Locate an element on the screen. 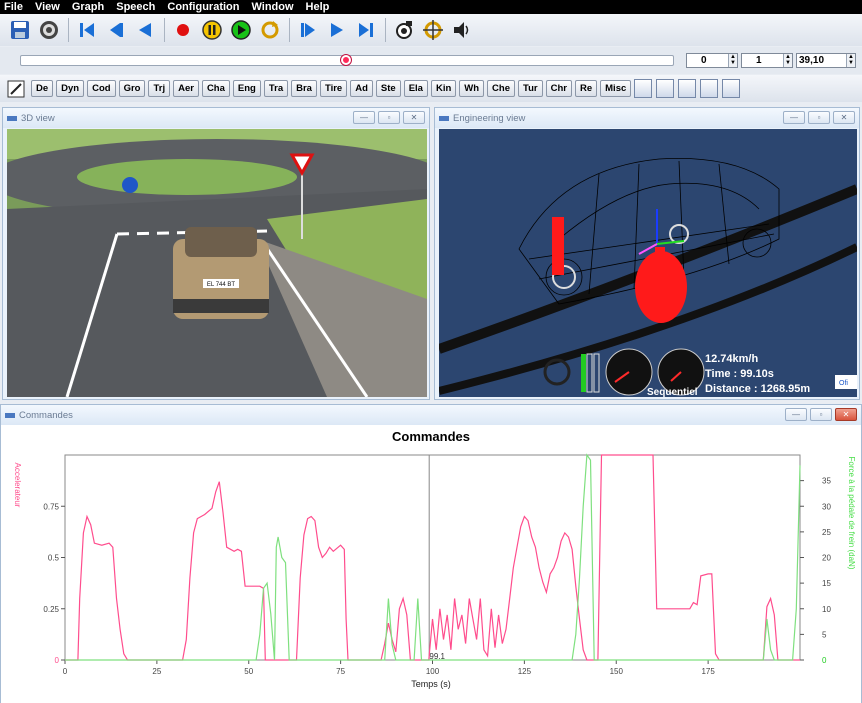 Image resolution: width=862 pixels, height=703 pixels. y-left-tick-label: 0.5 is located at coordinates (54, 558).